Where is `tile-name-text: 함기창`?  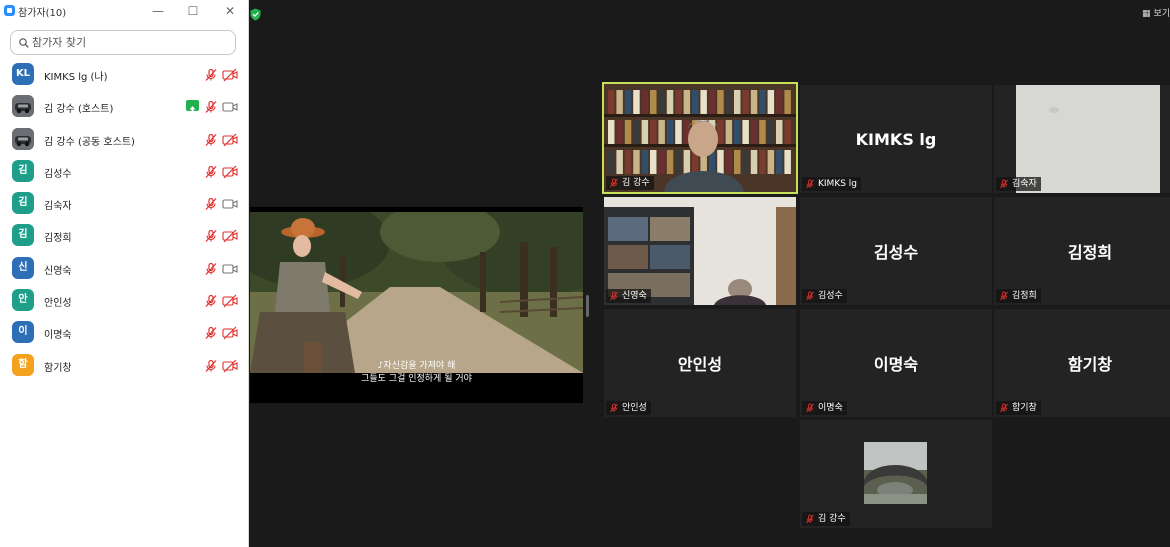
tile-name-text: 함기창 is located at coordinates (1024, 408).